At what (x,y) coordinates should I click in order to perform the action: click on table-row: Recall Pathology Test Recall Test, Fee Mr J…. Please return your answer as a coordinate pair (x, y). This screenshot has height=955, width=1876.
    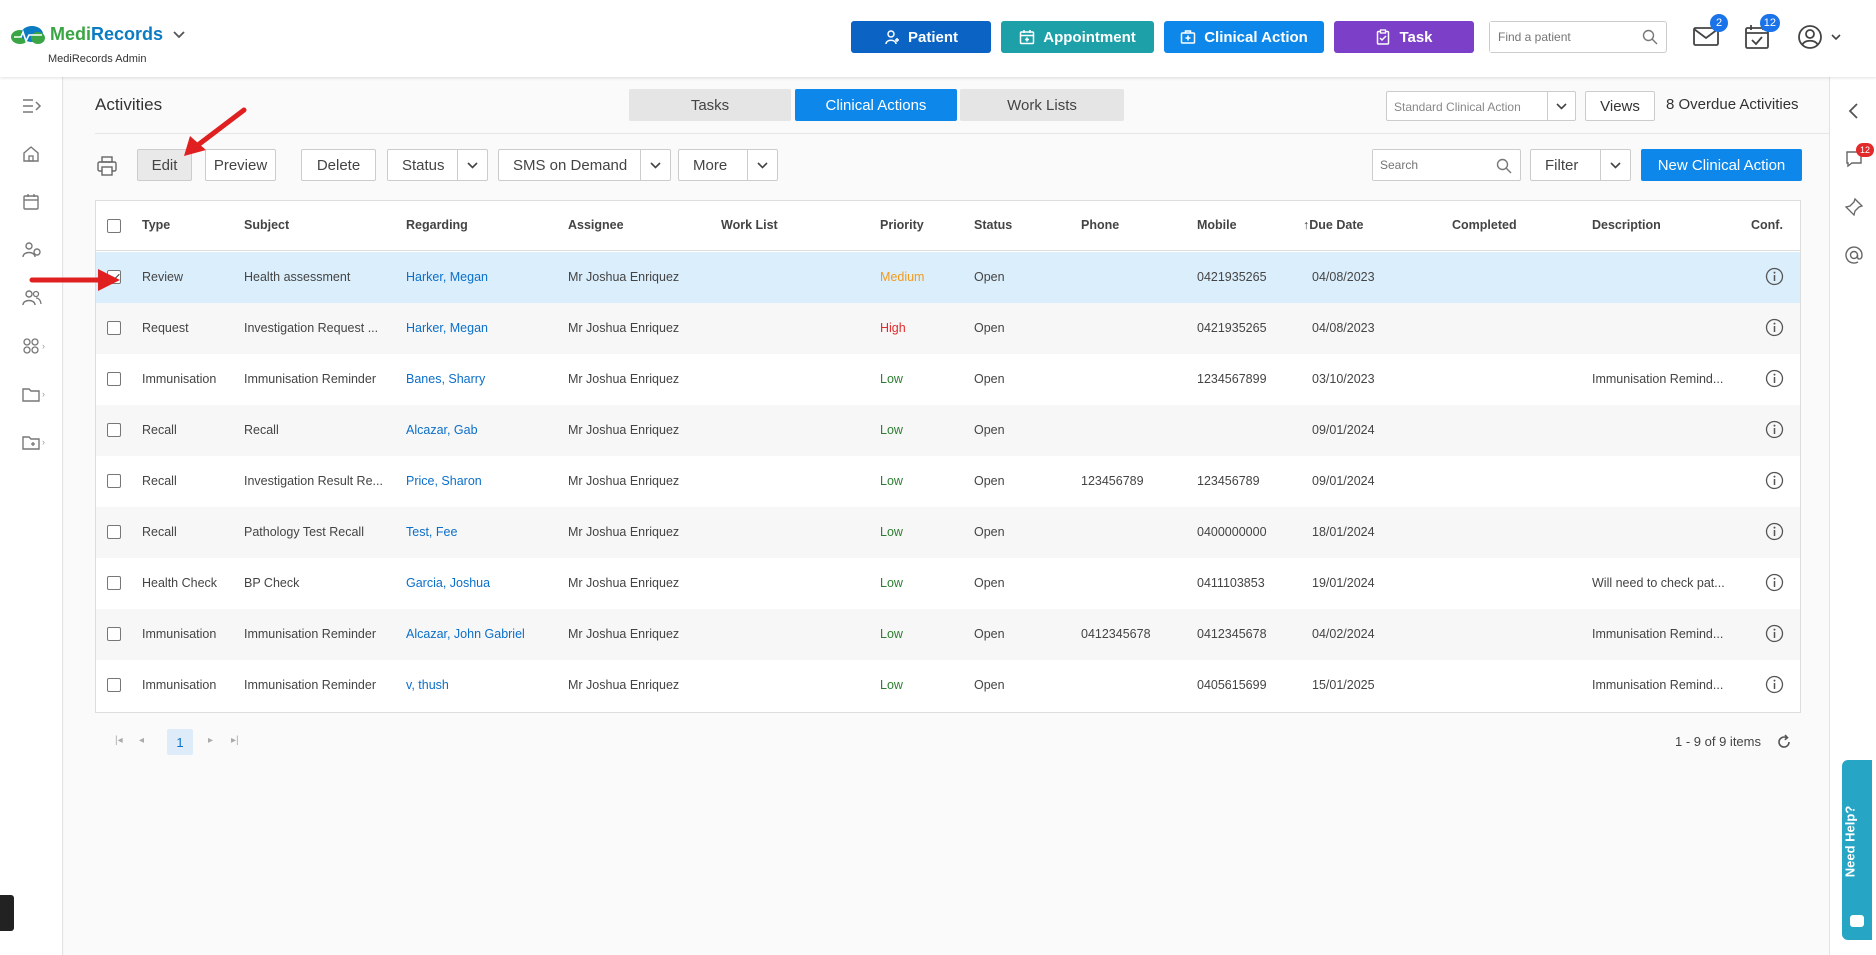
    Looking at the image, I should click on (948, 532).